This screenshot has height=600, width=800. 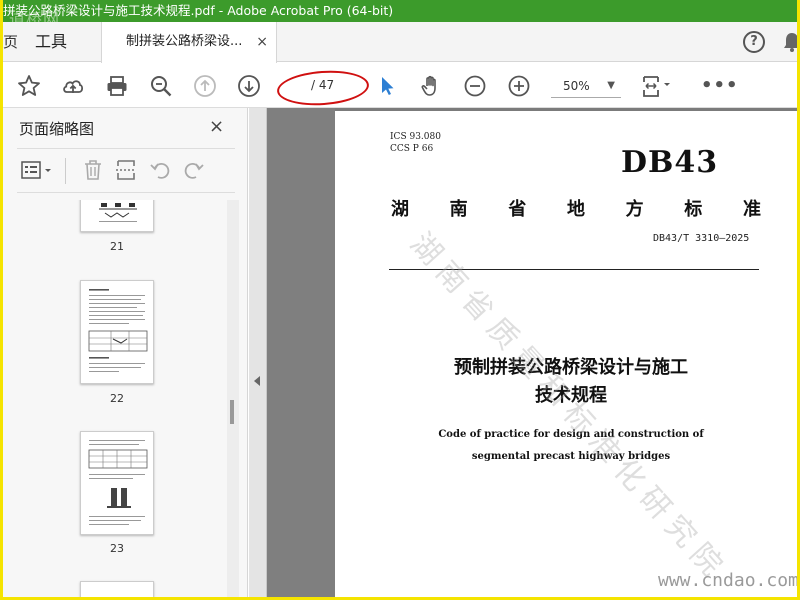 What do you see at coordinates (160, 170) in the screenshot?
I see `rotate-left-icon` at bounding box center [160, 170].